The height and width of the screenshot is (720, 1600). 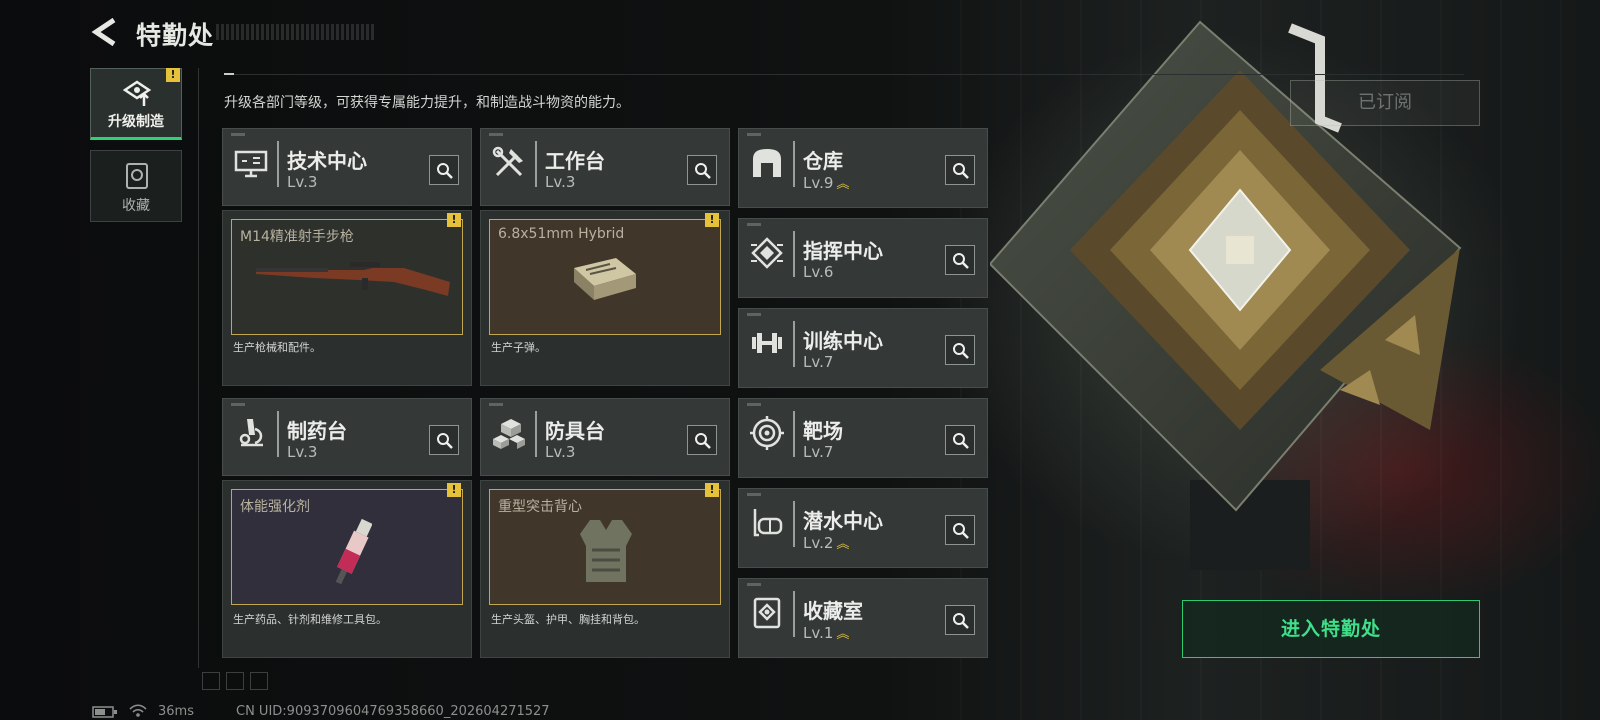 I want to click on facility-name: 仓库, so click(x=823, y=161).